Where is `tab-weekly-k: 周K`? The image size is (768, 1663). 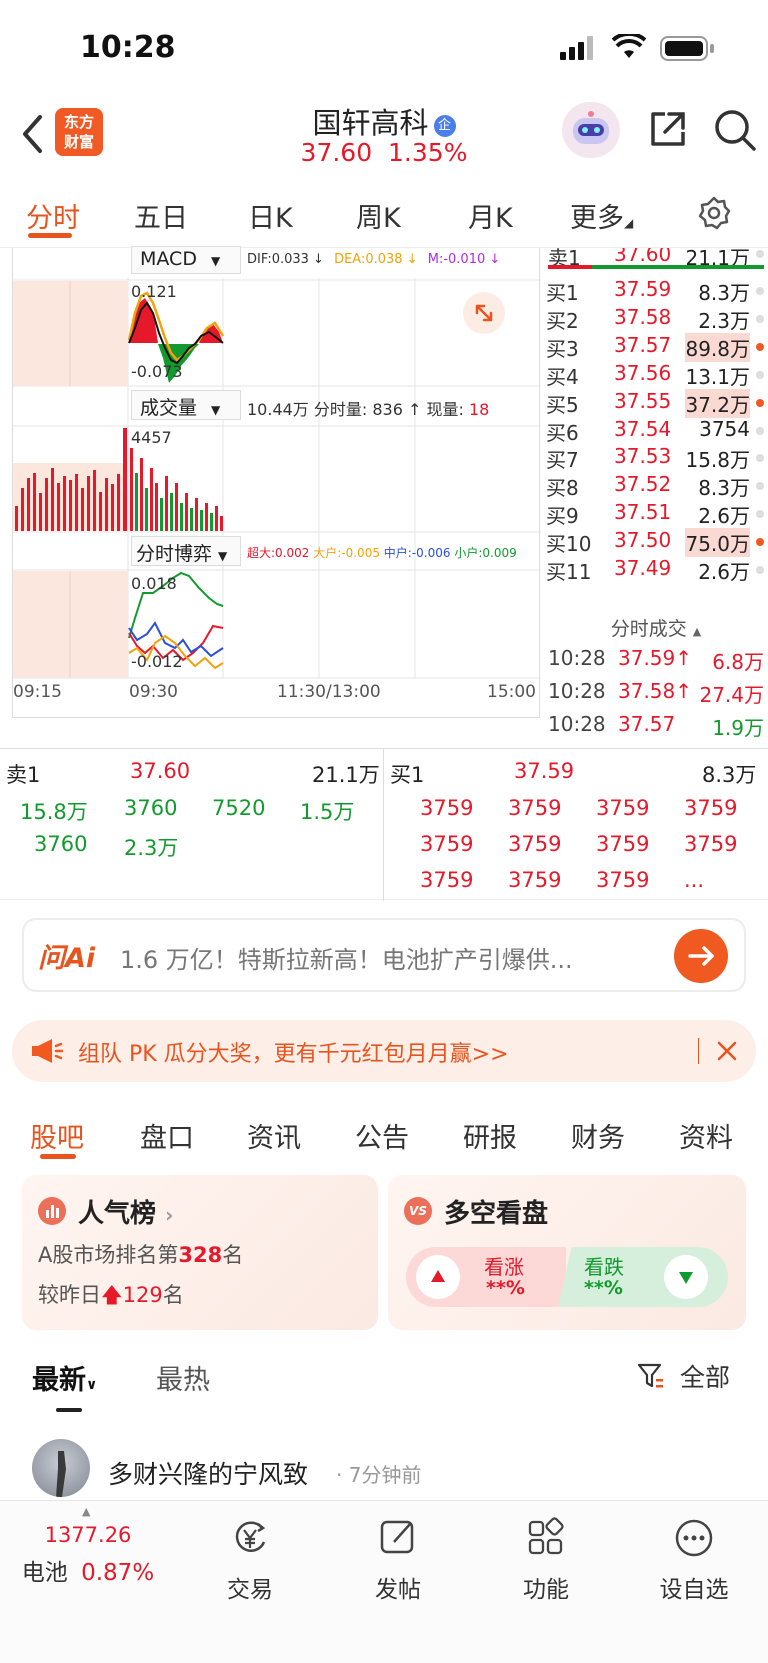
tab-weekly-k: 周K is located at coordinates (378, 215).